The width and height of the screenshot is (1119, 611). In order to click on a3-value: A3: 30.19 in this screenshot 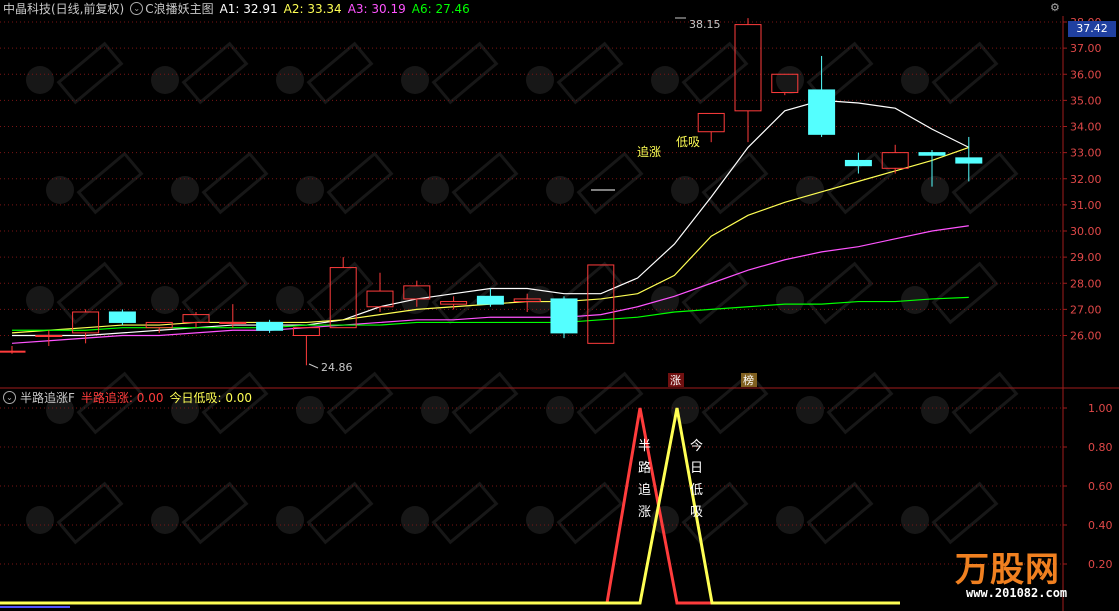, I will do `click(376, 8)`.